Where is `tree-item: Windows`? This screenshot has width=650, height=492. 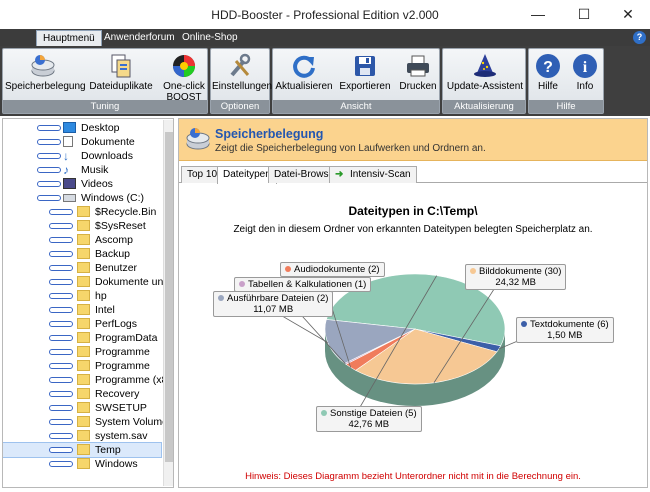 tree-item: Windows is located at coordinates (82, 464).